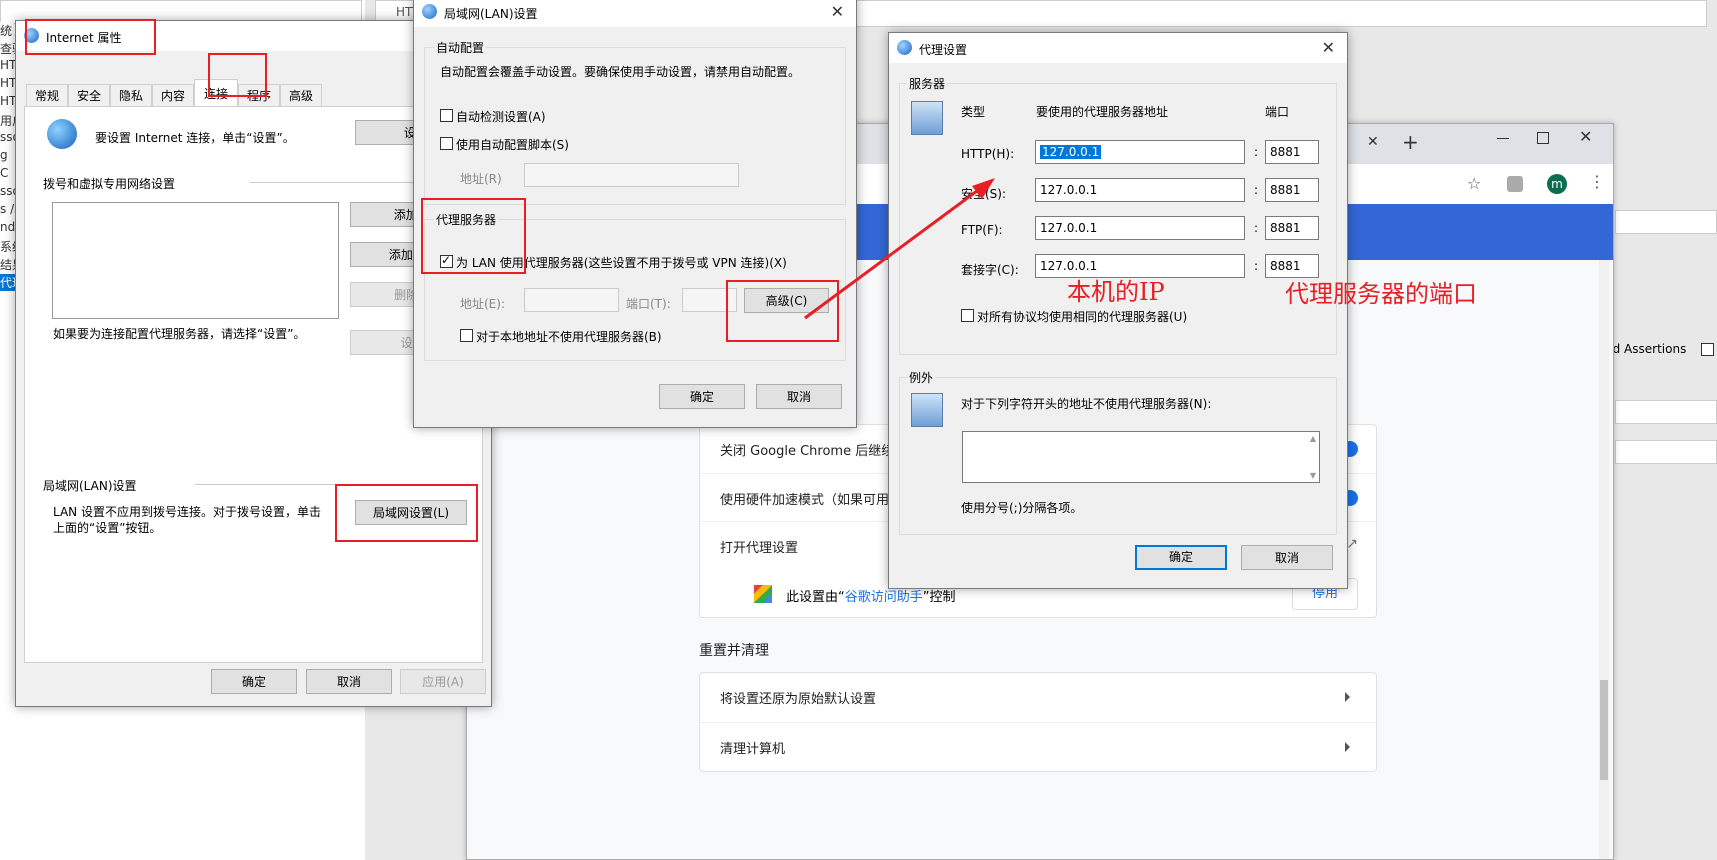 The width and height of the screenshot is (1717, 860). What do you see at coordinates (1381, 294) in the screenshot?
I see `annotation-proxy-port: 代理服务器的端口` at bounding box center [1381, 294].